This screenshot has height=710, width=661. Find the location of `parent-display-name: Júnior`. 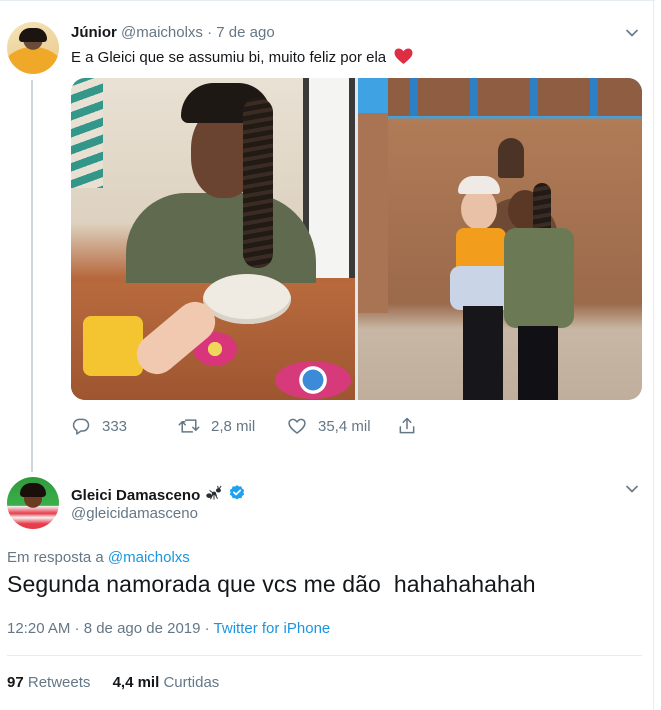

parent-display-name: Júnior is located at coordinates (94, 32).